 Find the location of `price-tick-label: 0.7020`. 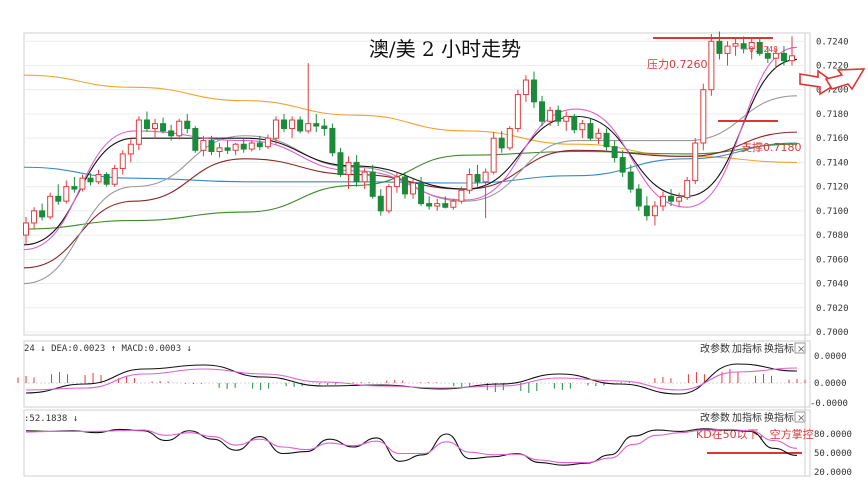

price-tick-label: 0.7020 is located at coordinates (832, 309).